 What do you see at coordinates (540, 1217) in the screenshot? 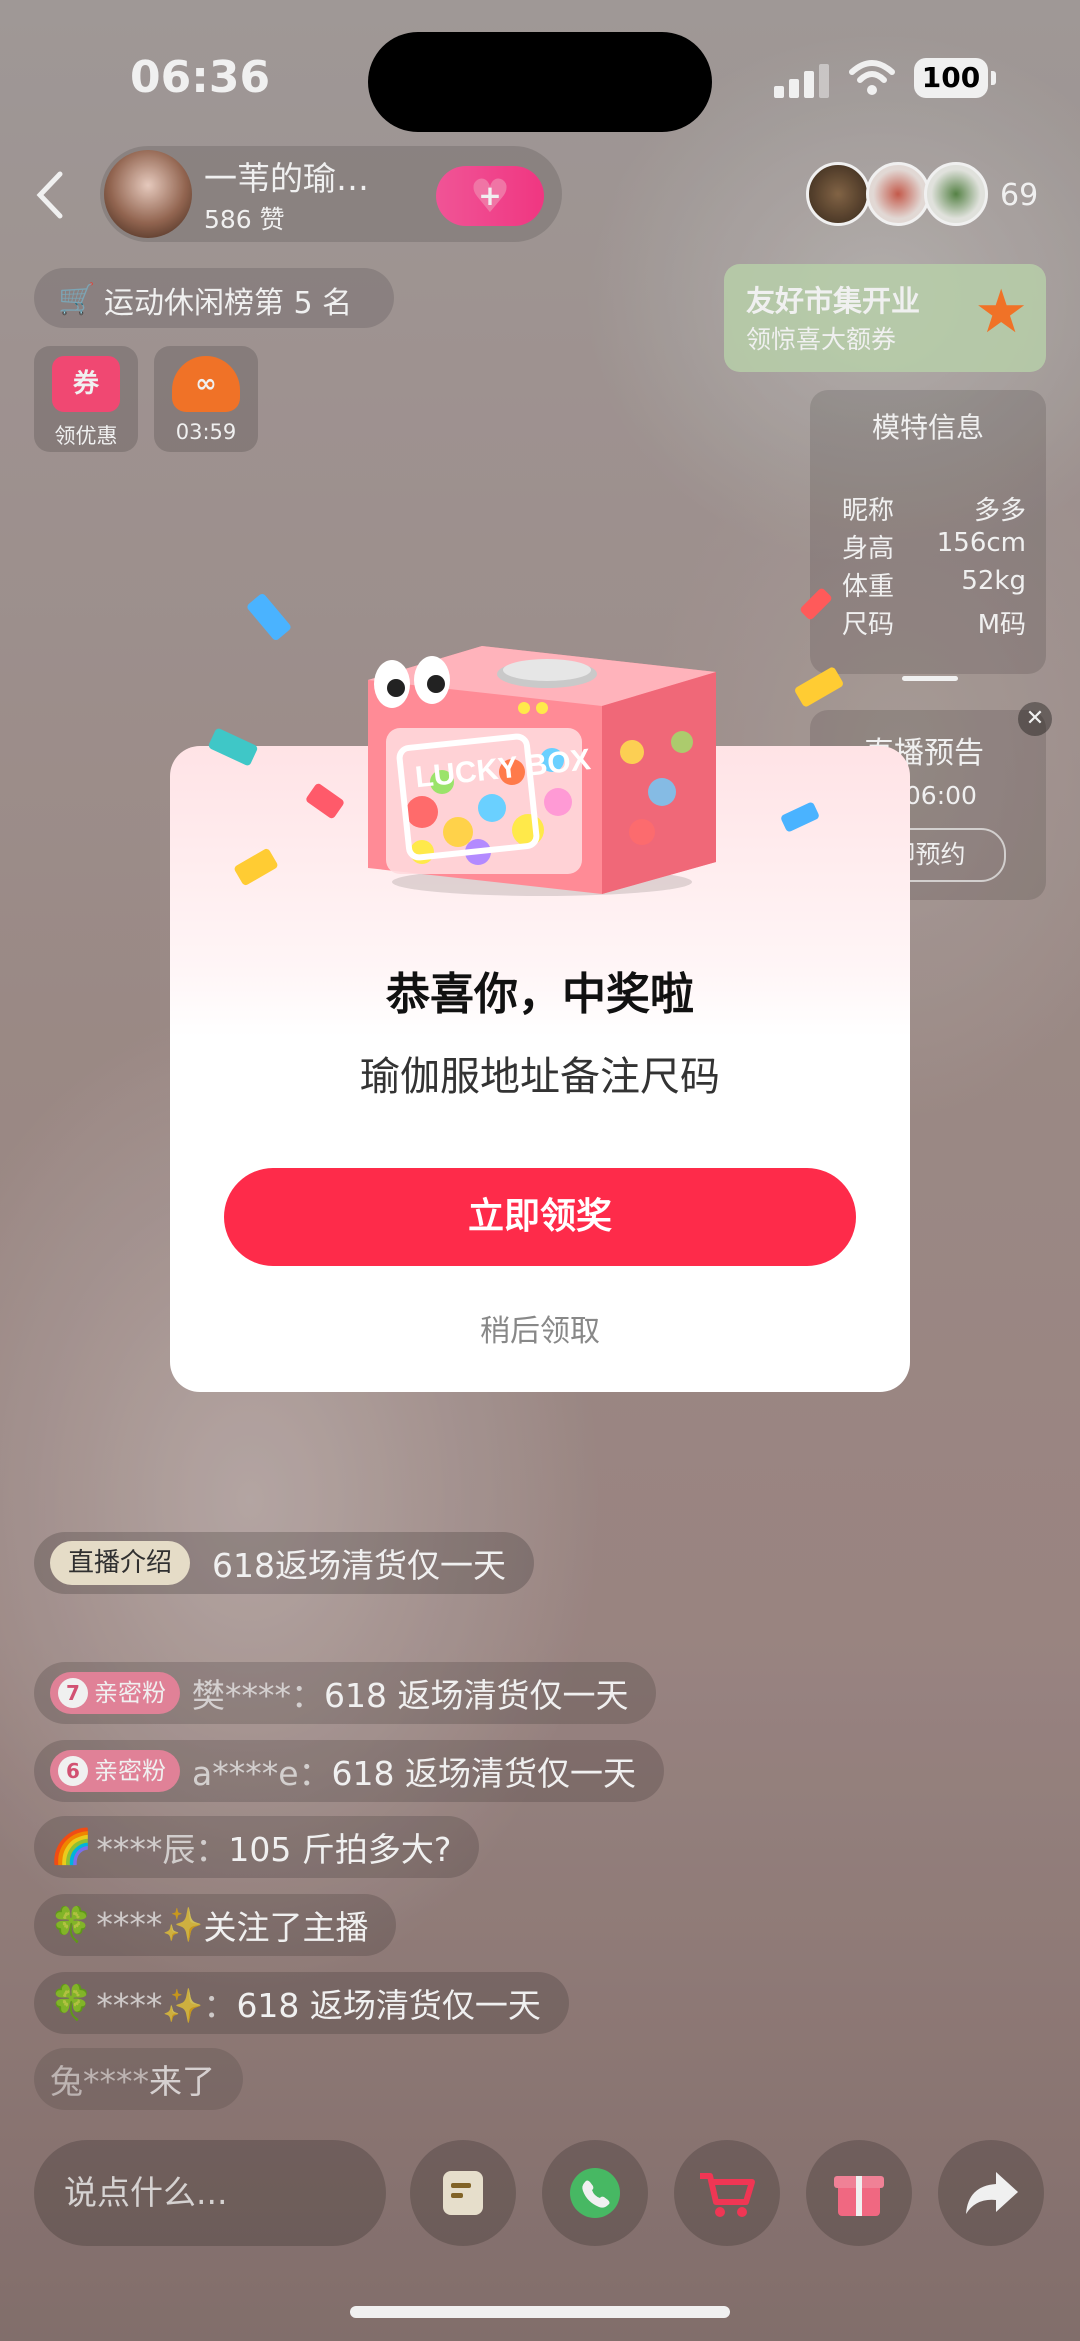
I see `claim-prize-button: 立即领奖` at bounding box center [540, 1217].